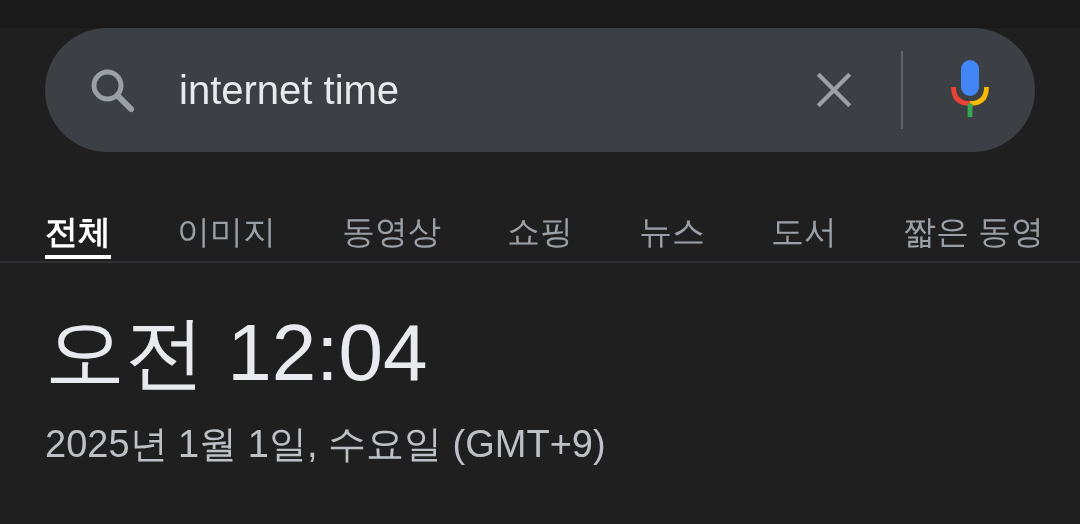  I want to click on microphone-icon, so click(970, 90).